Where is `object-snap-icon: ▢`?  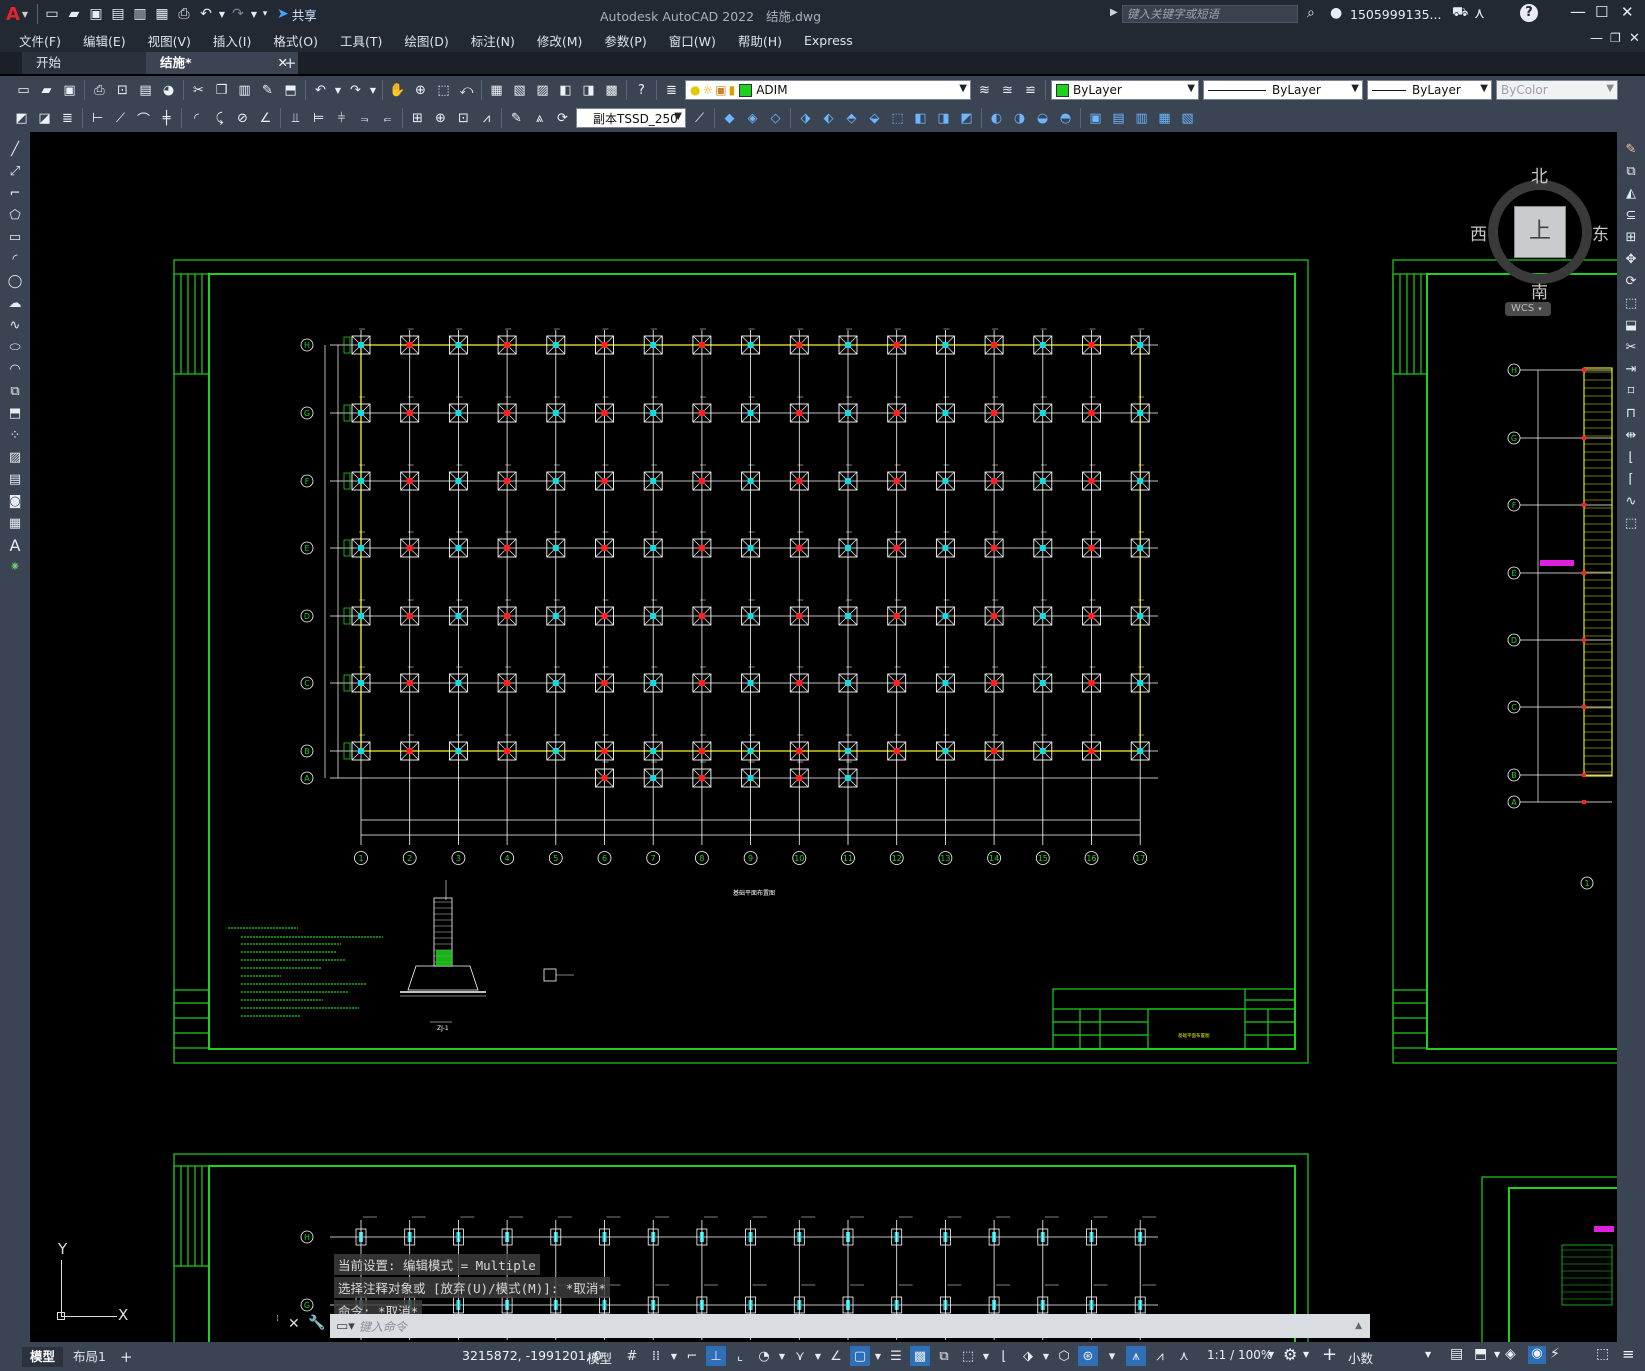
object-snap-icon: ▢ is located at coordinates (860, 1356).